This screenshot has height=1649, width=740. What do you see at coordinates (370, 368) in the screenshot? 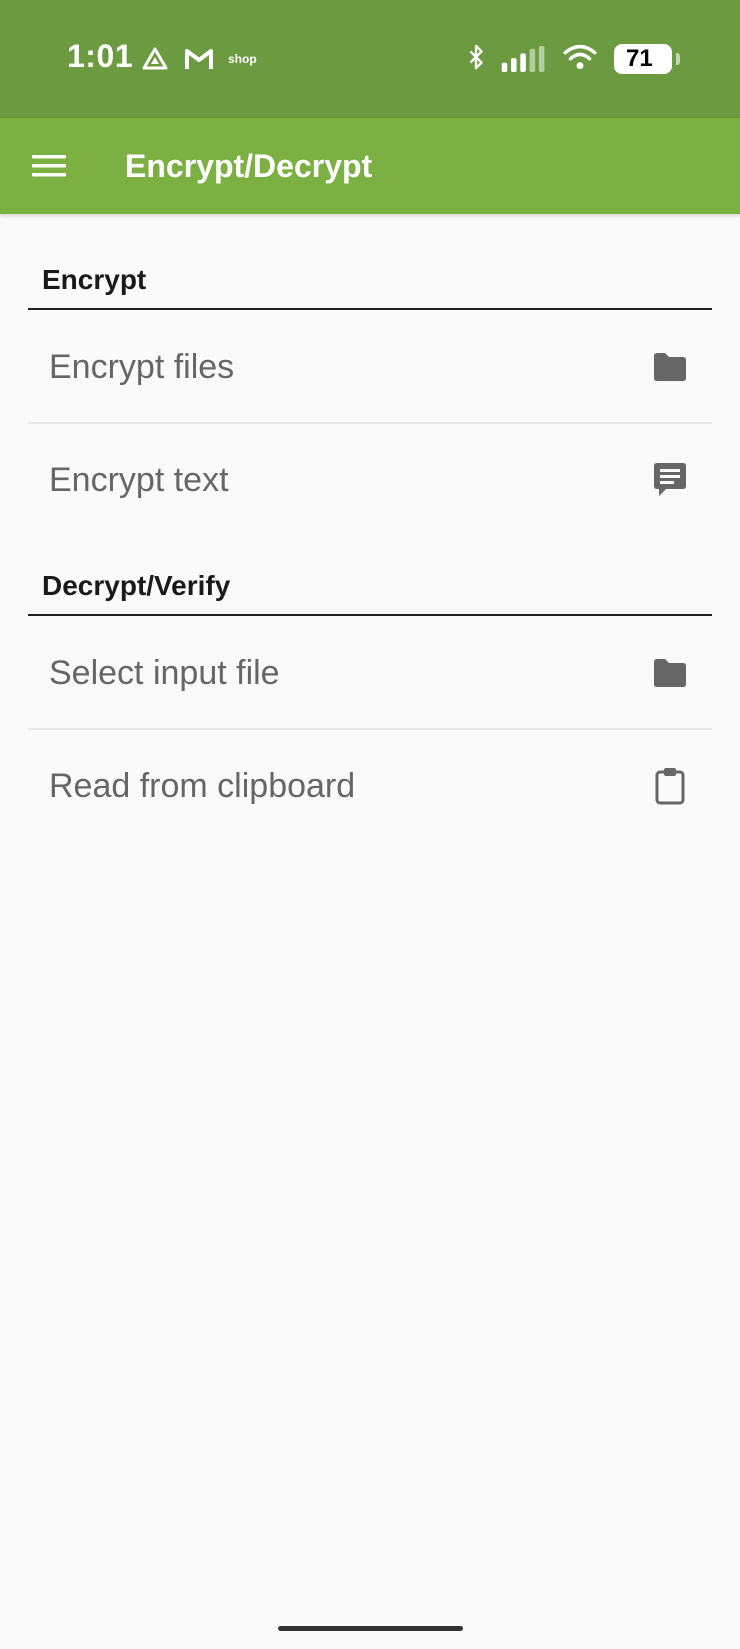
I see `list-item-encrypt-files: Encrypt files` at bounding box center [370, 368].